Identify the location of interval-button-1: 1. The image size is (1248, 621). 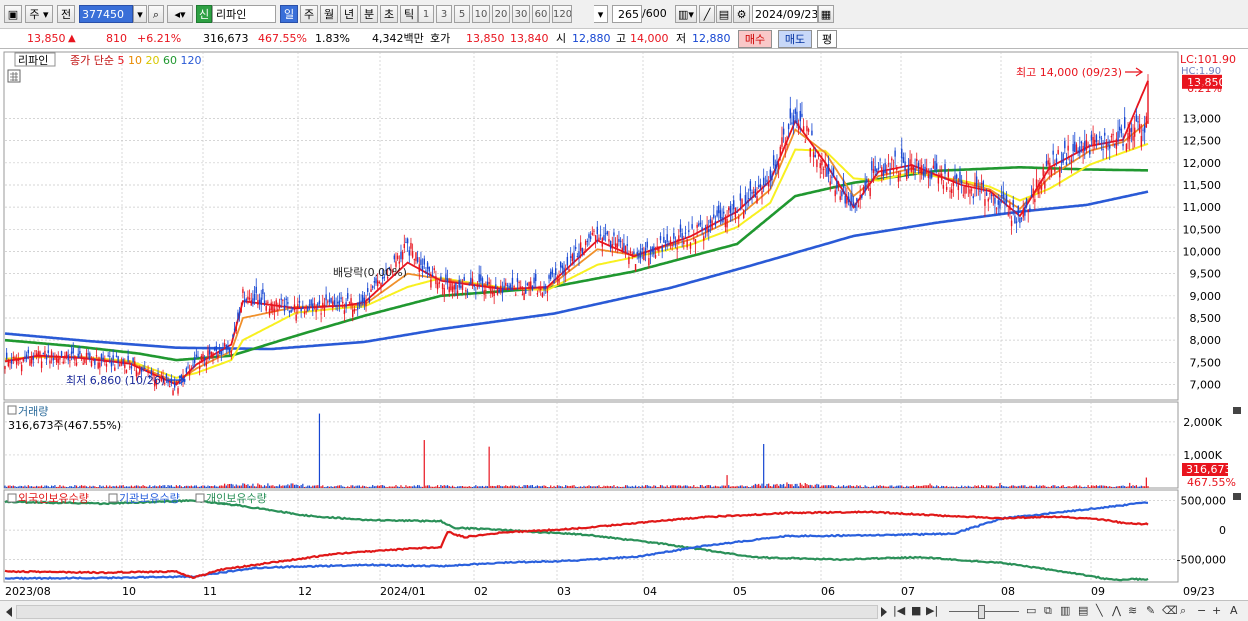
(426, 14).